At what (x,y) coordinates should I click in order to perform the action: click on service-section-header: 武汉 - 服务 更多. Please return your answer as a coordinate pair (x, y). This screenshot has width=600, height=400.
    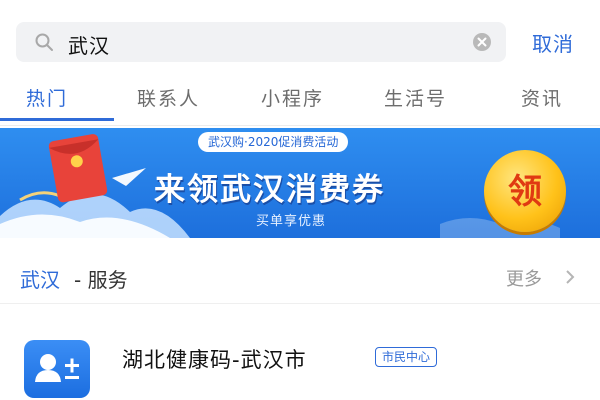
    Looking at the image, I should click on (300, 276).